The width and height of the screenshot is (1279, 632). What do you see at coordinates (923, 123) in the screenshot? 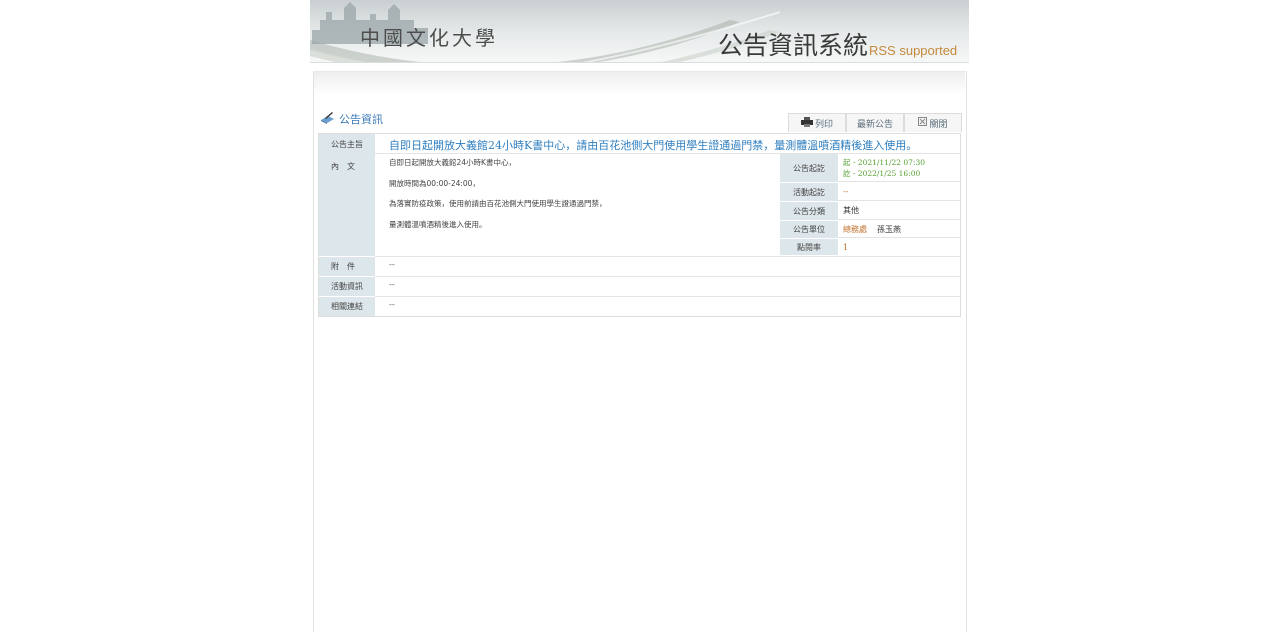
I see `close-box-icon` at bounding box center [923, 123].